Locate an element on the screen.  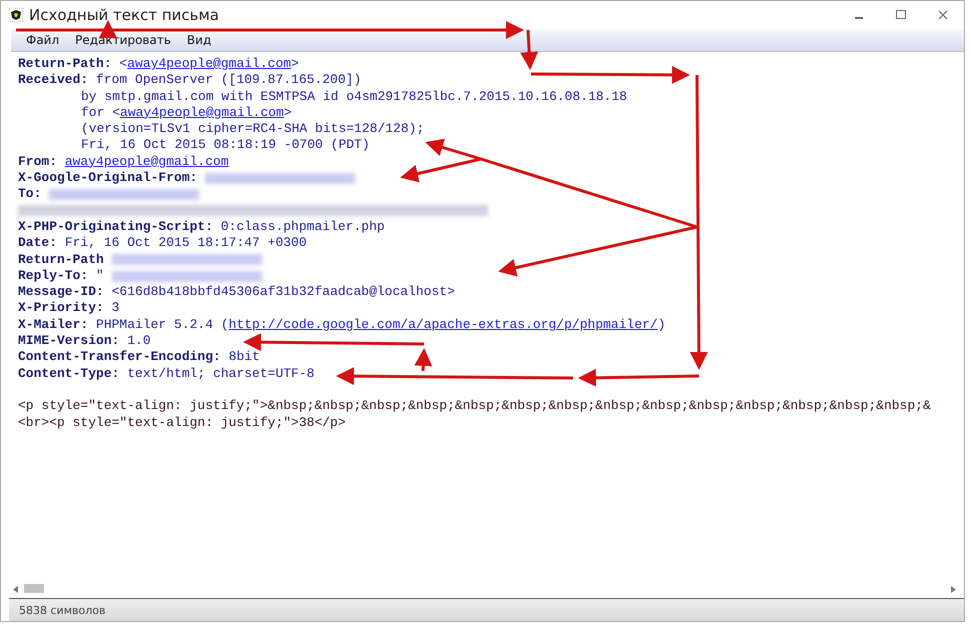
header-name: Reply-To: is located at coordinates (53, 276).